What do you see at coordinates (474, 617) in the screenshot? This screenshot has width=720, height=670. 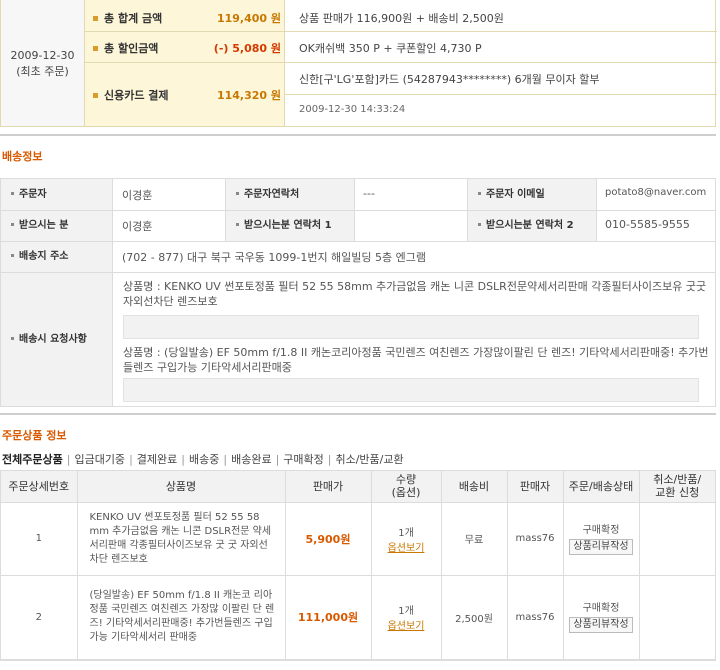 I see `shipping-fee: 2,500원` at bounding box center [474, 617].